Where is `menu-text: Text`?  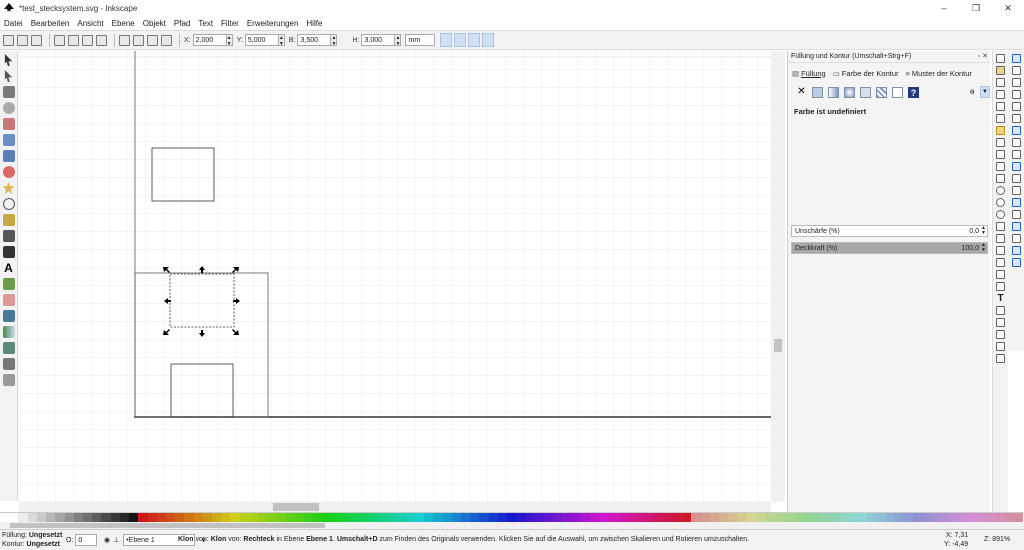
menu-text: Text is located at coordinates (205, 23).